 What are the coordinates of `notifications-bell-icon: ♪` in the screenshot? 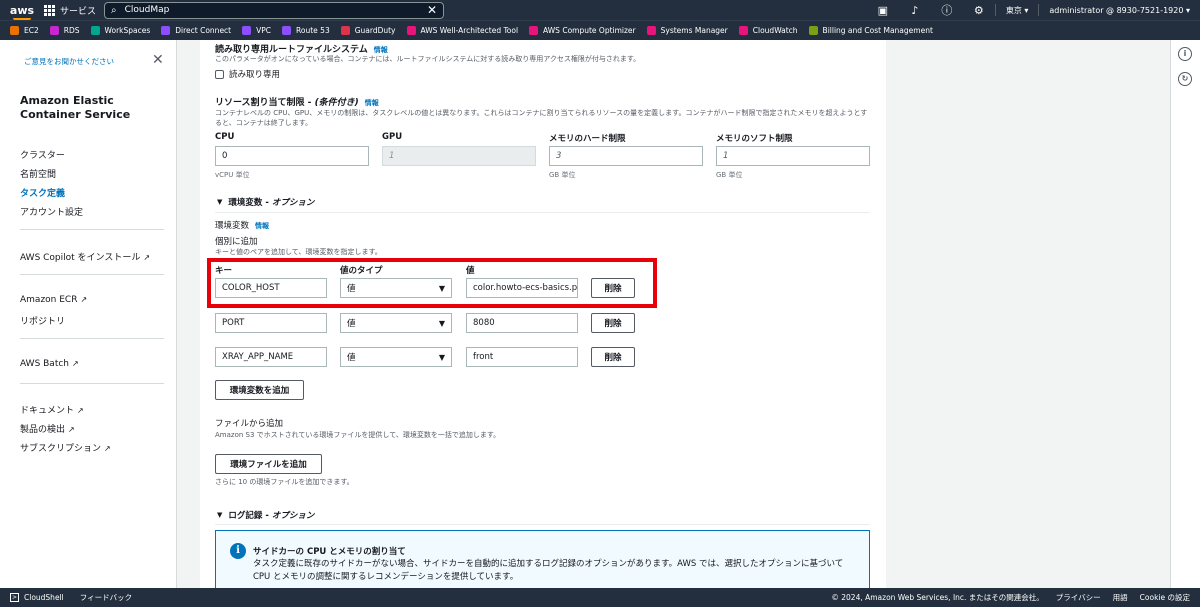 It's located at (915, 10).